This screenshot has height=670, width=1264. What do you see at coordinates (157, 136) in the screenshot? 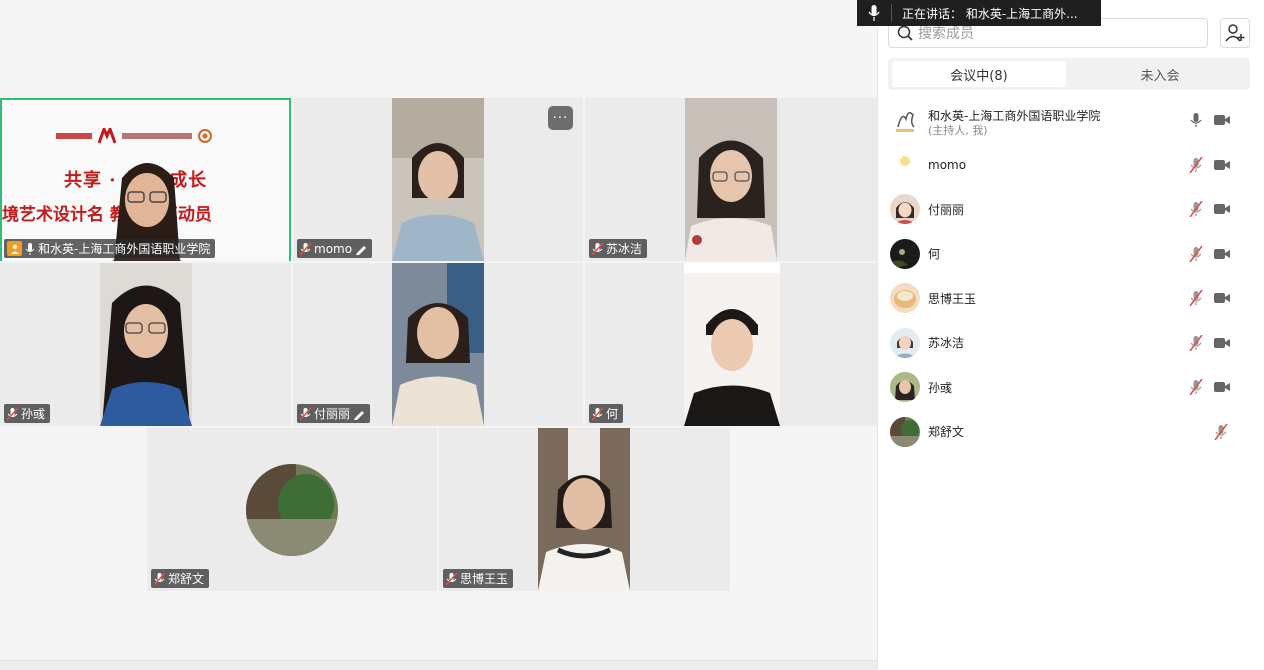
I see `logo-b-icon` at bounding box center [157, 136].